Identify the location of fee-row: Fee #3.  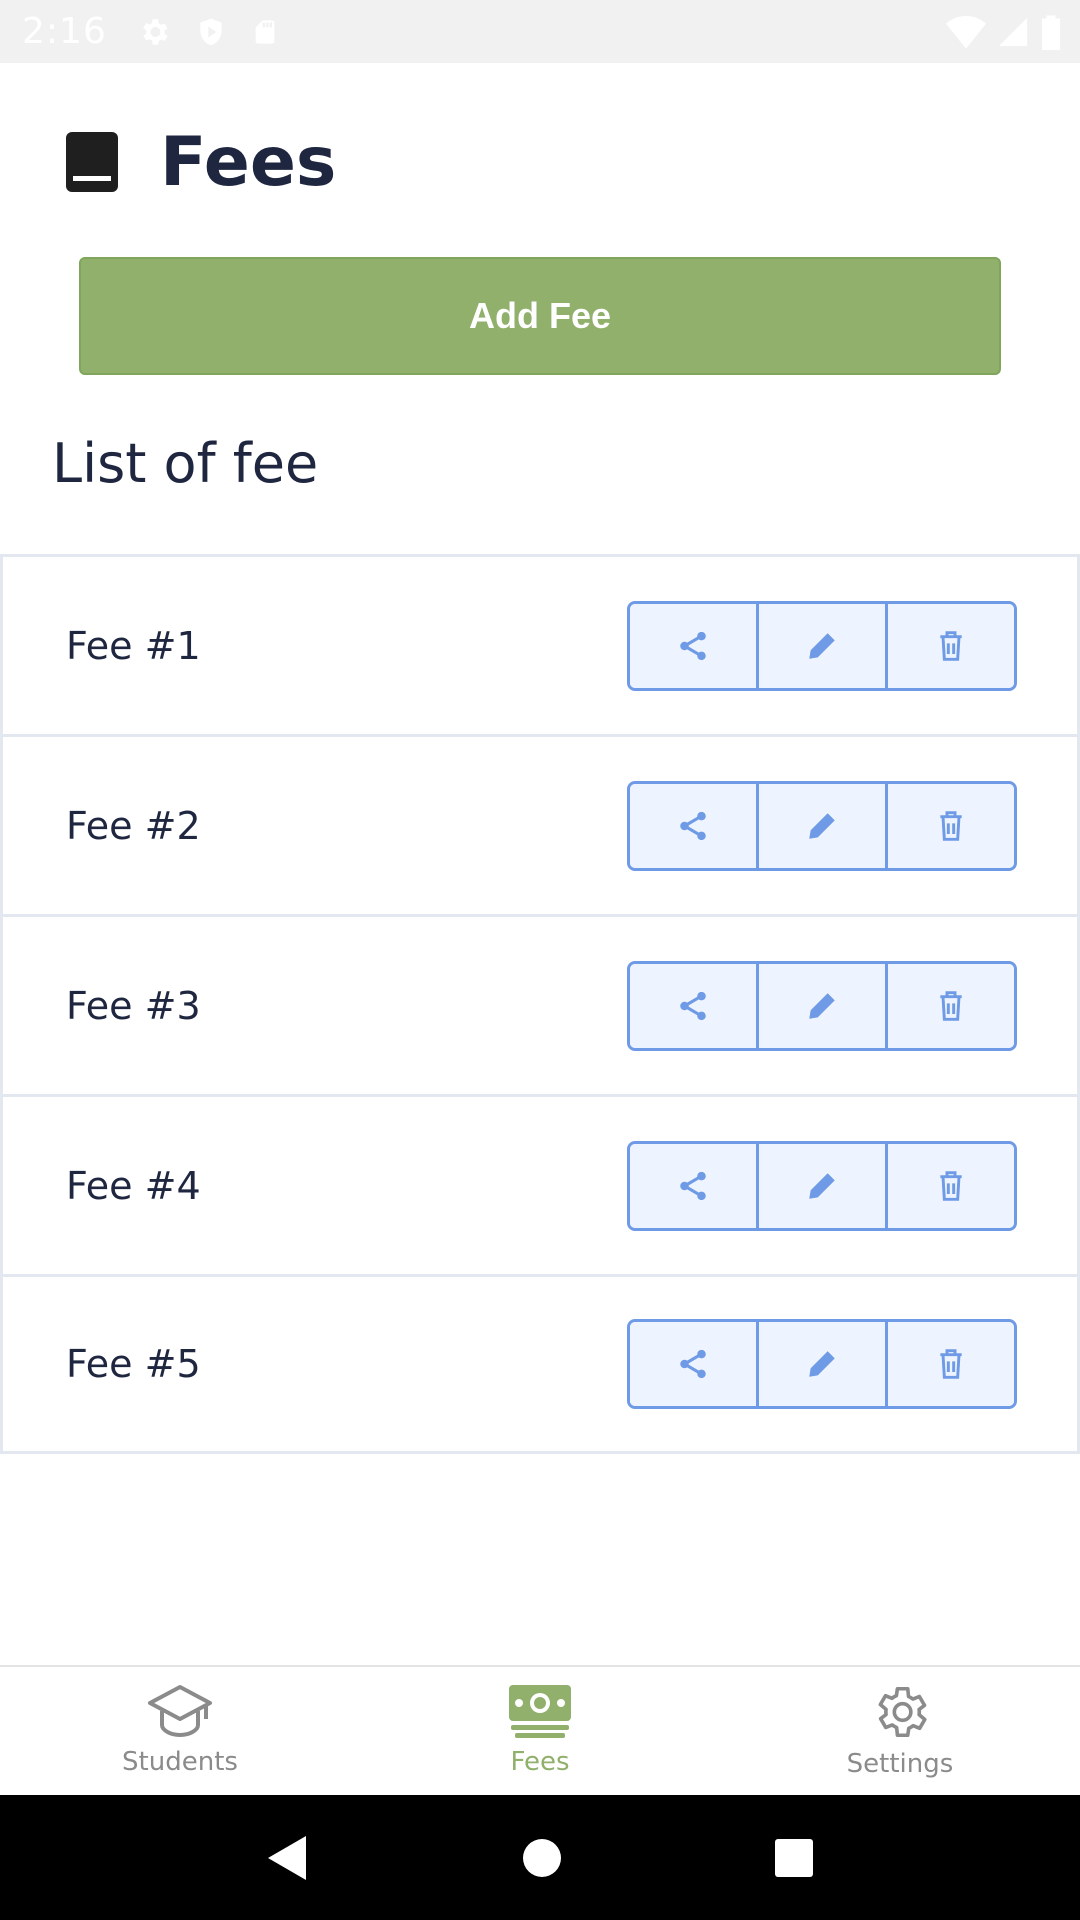
(540, 1004).